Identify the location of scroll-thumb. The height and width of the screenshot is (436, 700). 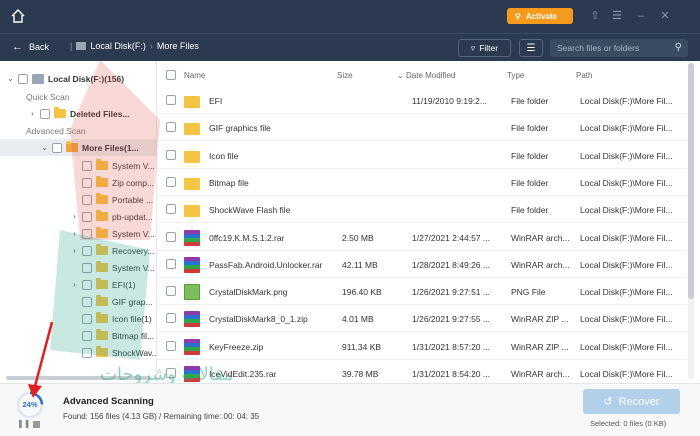
(691, 181).